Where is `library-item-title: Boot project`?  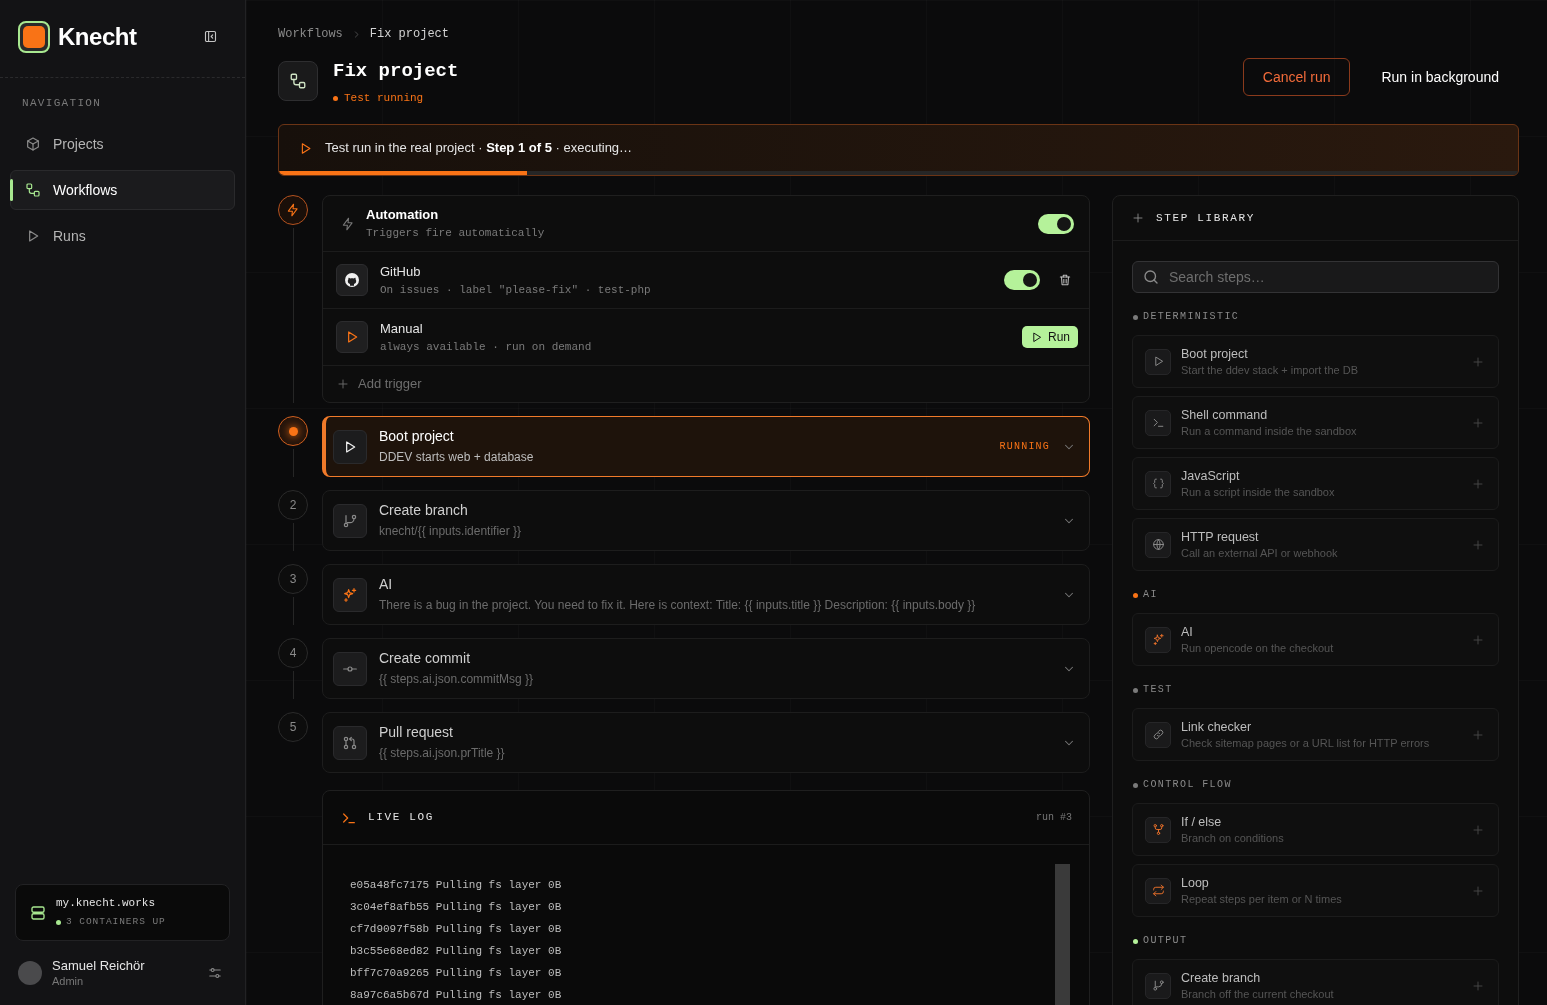 library-item-title: Boot project is located at coordinates (1215, 354).